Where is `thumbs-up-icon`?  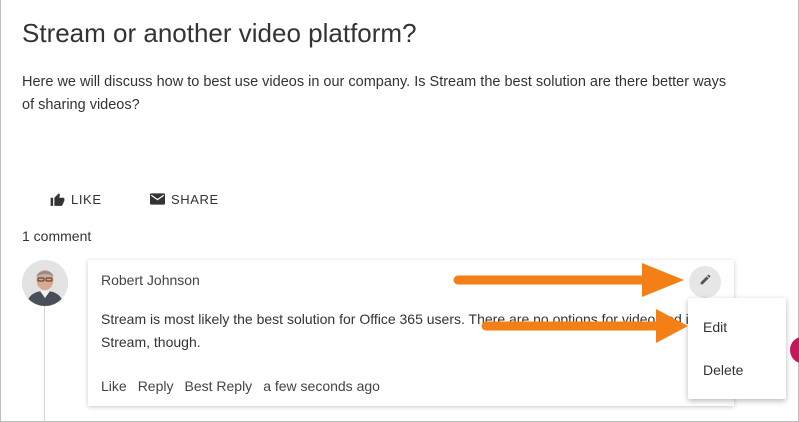
thumbs-up-icon is located at coordinates (57, 199).